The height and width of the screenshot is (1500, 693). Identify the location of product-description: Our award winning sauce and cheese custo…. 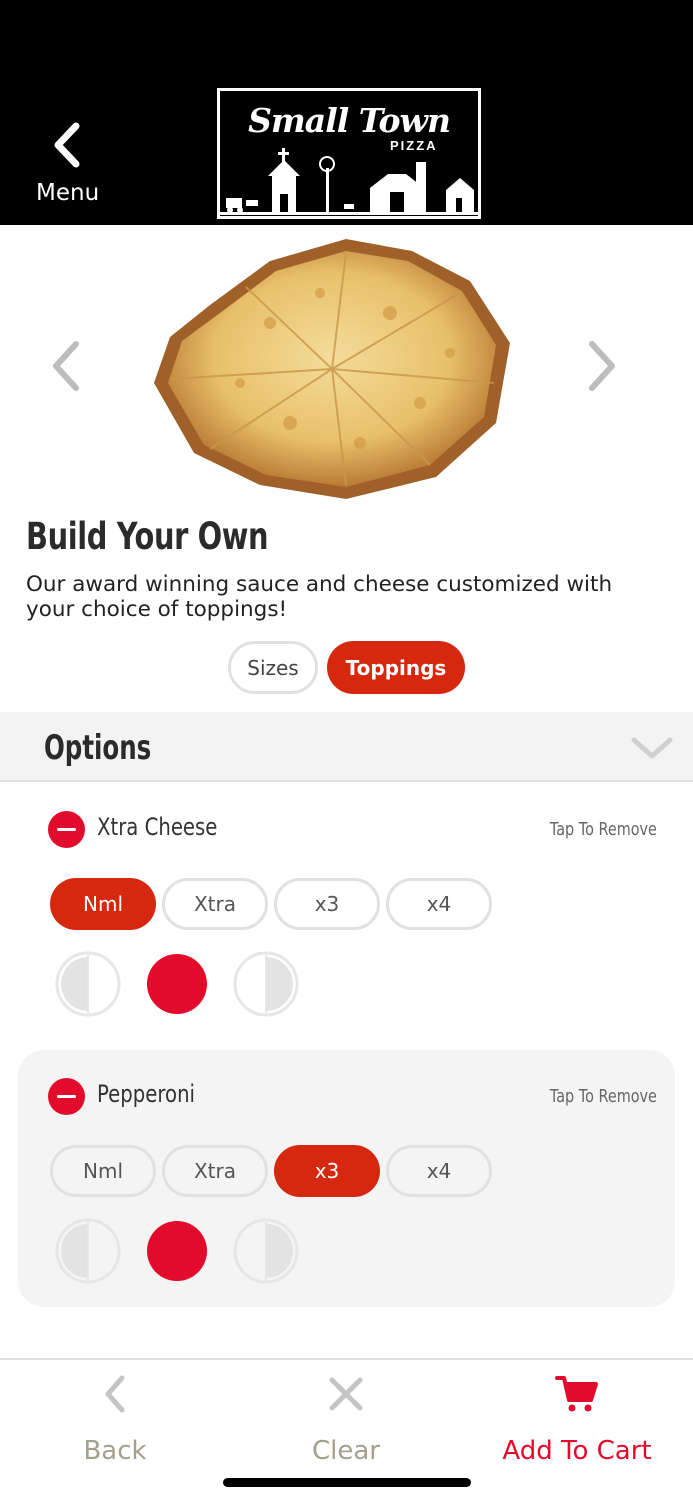
(319, 597).